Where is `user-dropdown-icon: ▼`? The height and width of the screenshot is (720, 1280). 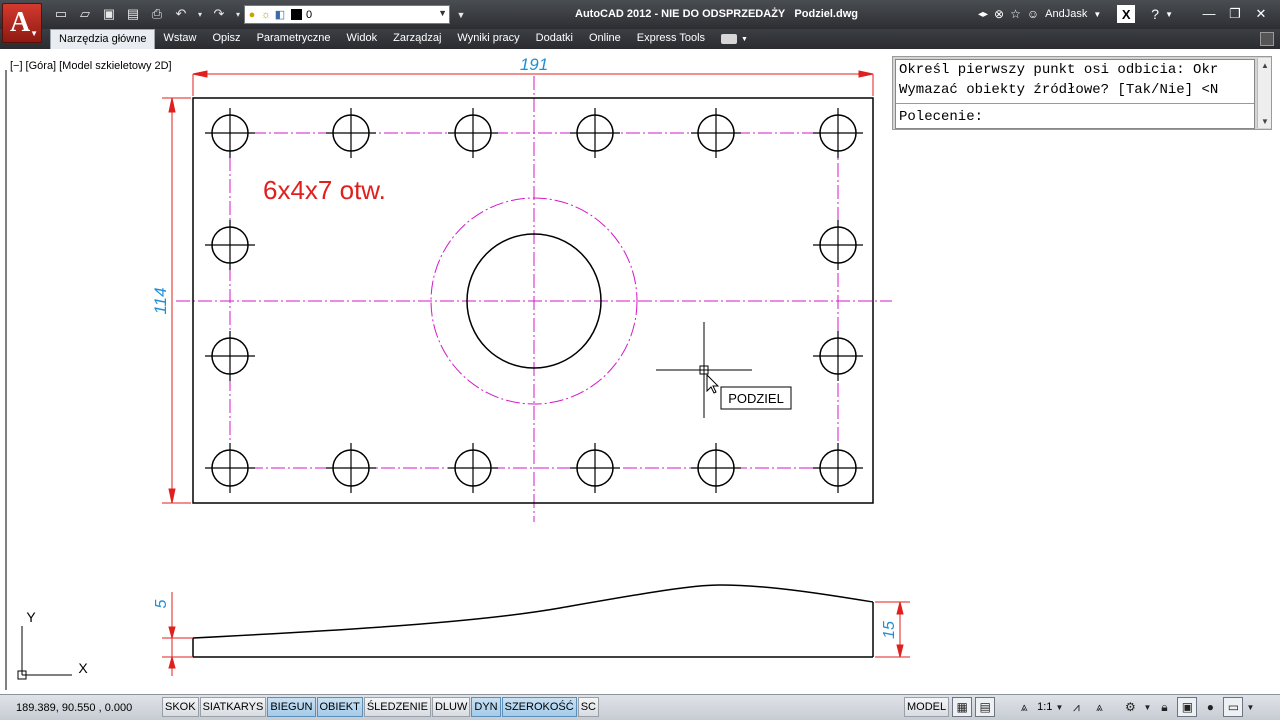 user-dropdown-icon: ▼ is located at coordinates (1097, 14).